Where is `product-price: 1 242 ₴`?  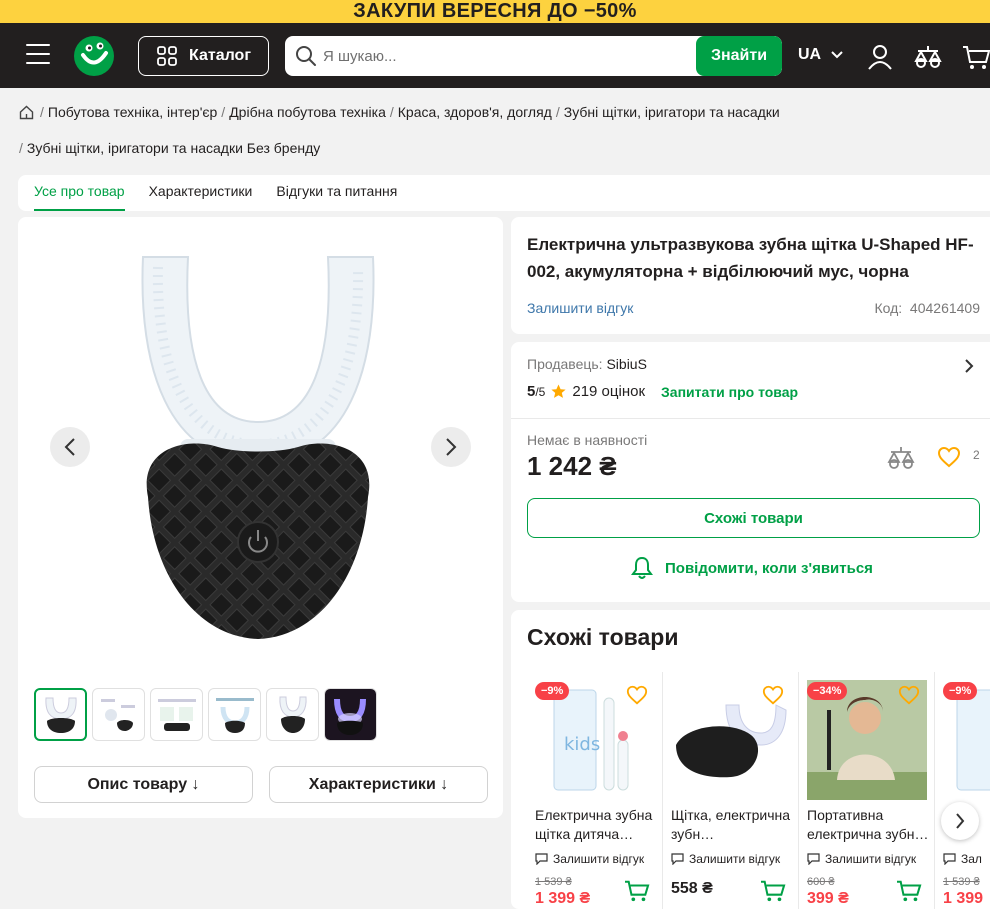
product-price: 1 242 ₴ is located at coordinates (572, 466).